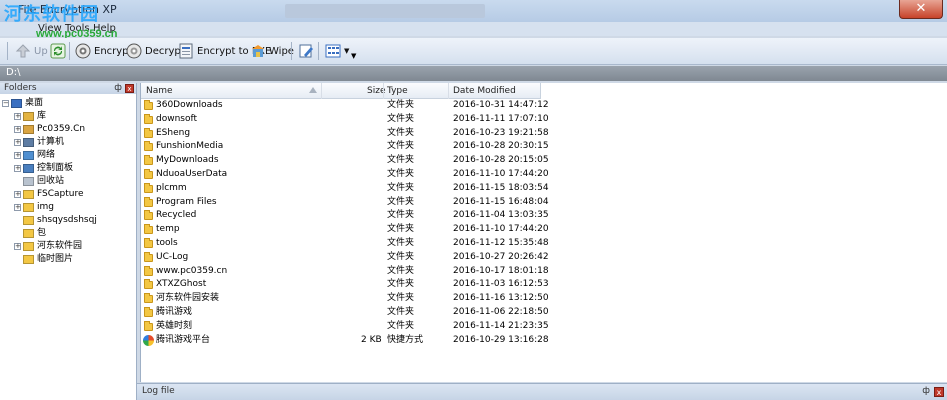 This screenshot has width=947, height=400. What do you see at coordinates (68, 220) in the screenshot?
I see `tree-item: shsqysdshsqj` at bounding box center [68, 220].